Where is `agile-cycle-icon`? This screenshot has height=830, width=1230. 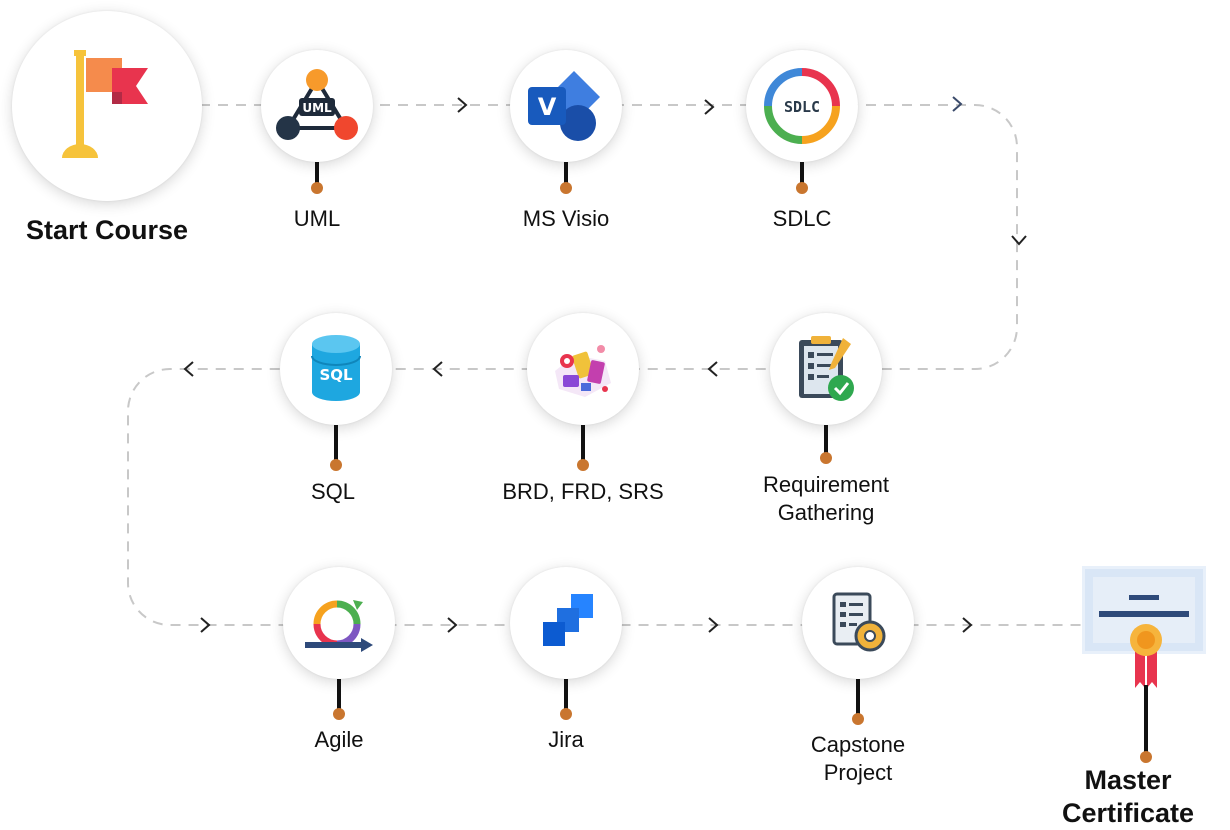
agile-cycle-icon is located at coordinates (339, 626).